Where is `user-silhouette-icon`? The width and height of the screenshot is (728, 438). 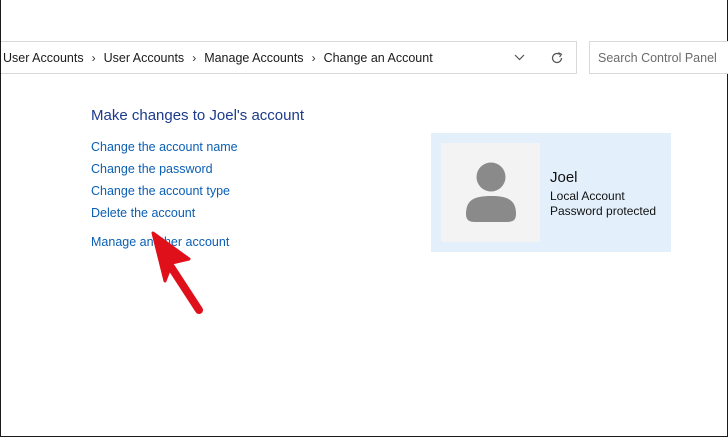 user-silhouette-icon is located at coordinates (490, 192).